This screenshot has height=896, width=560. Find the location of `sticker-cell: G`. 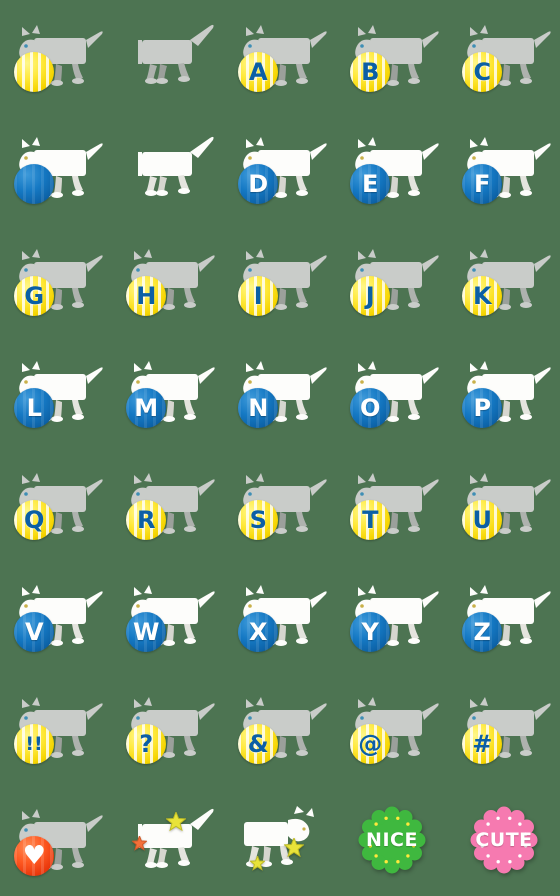

sticker-cell: G is located at coordinates (56, 280).